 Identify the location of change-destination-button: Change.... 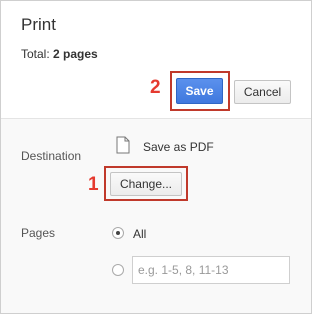
(146, 184).